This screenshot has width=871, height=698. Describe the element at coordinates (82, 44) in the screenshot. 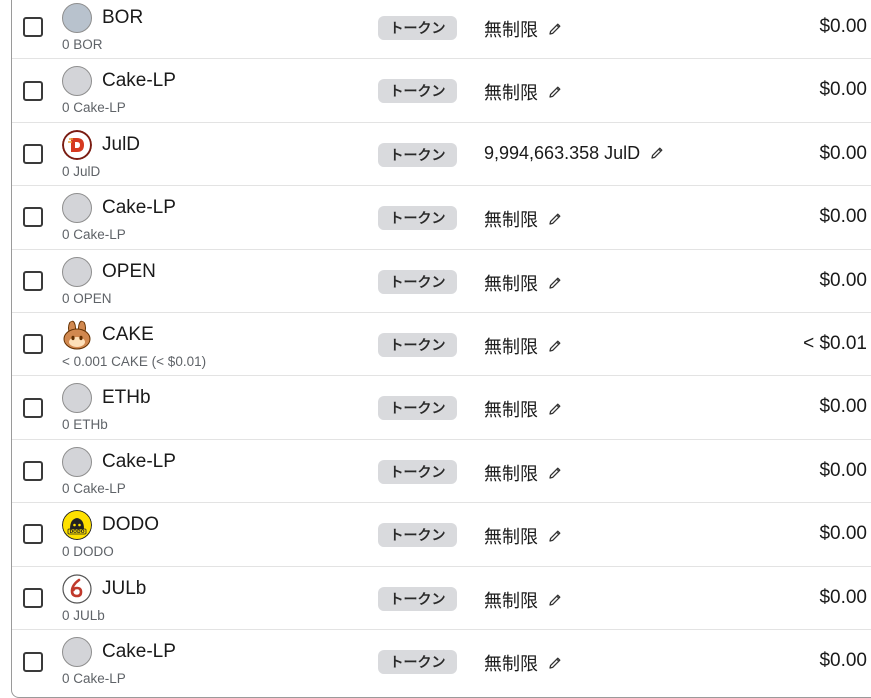

I see `token-balance: 0 BOR` at that location.